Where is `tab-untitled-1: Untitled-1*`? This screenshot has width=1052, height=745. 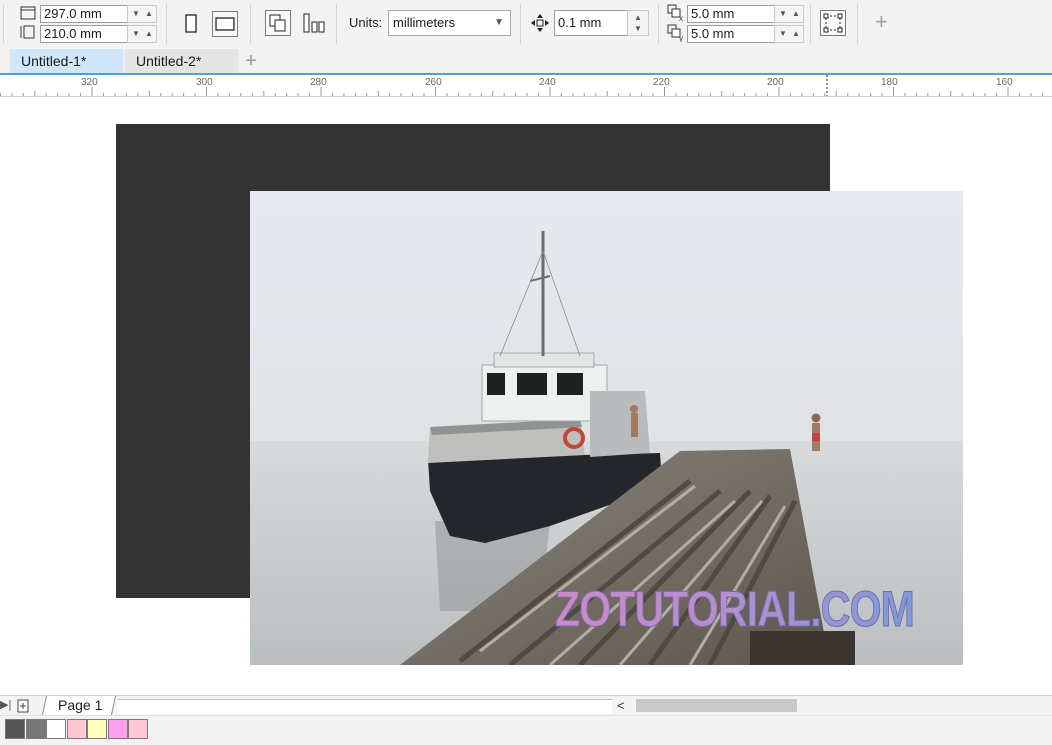 tab-untitled-1: Untitled-1* is located at coordinates (66, 61).